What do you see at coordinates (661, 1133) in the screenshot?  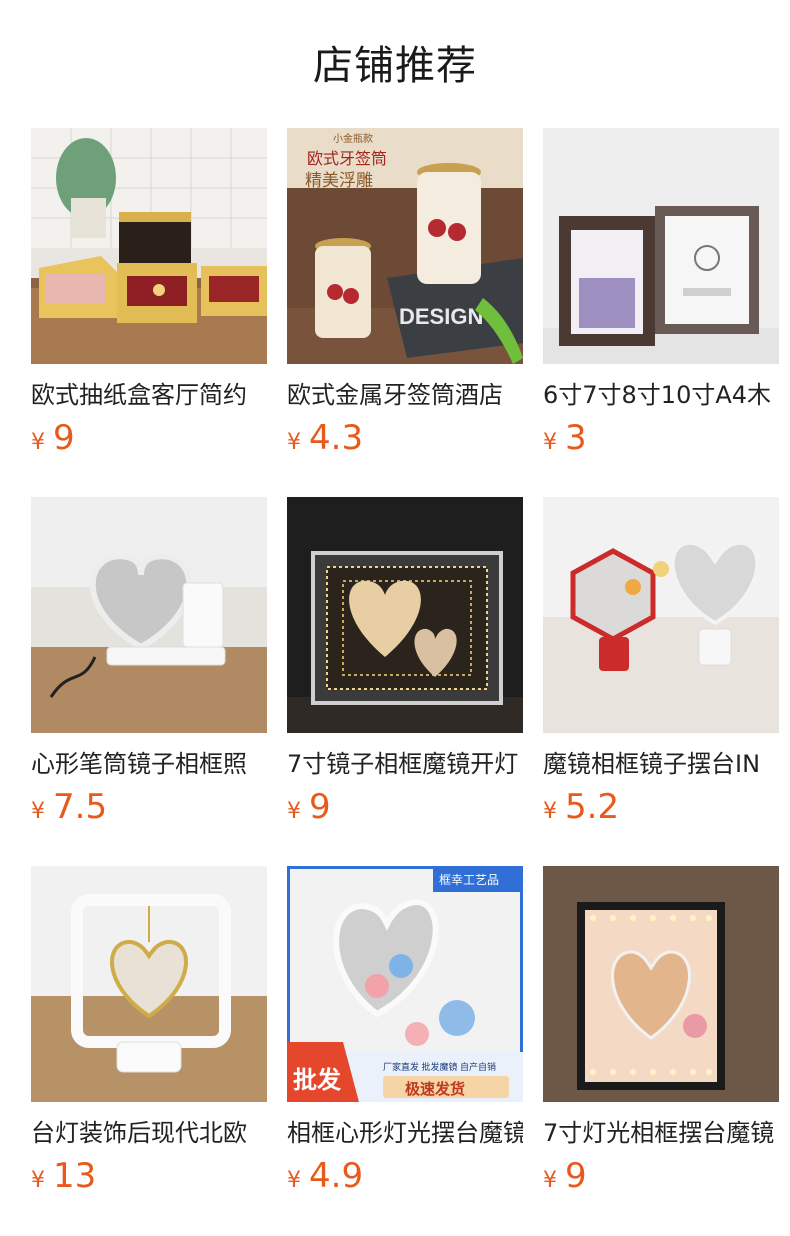 I see `product-title: 7寸灯光相框摆台魔镜` at bounding box center [661, 1133].